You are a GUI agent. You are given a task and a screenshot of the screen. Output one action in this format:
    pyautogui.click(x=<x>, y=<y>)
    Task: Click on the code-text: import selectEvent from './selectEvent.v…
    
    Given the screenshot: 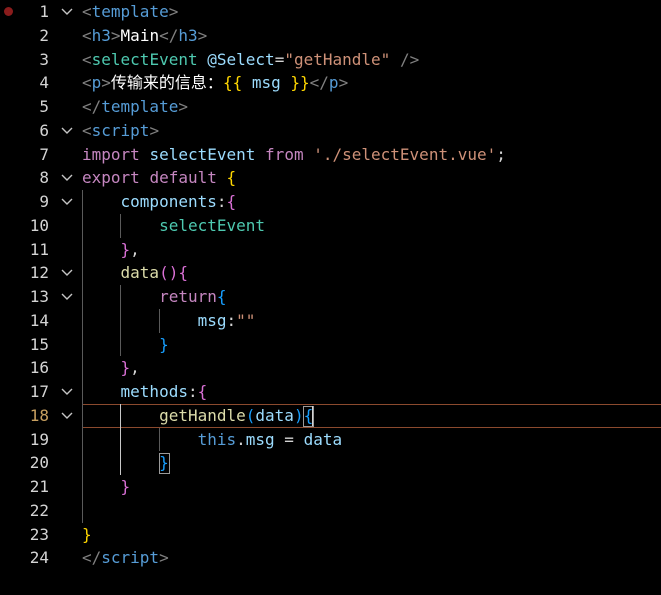 What is the action you would take?
    pyautogui.click(x=294, y=155)
    